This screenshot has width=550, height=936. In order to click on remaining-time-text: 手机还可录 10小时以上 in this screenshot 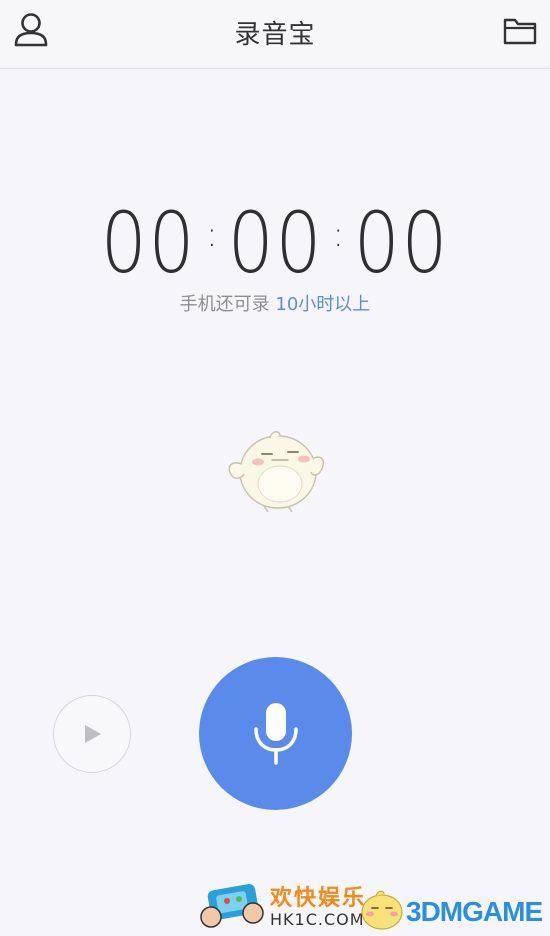, I will do `click(275, 303)`.